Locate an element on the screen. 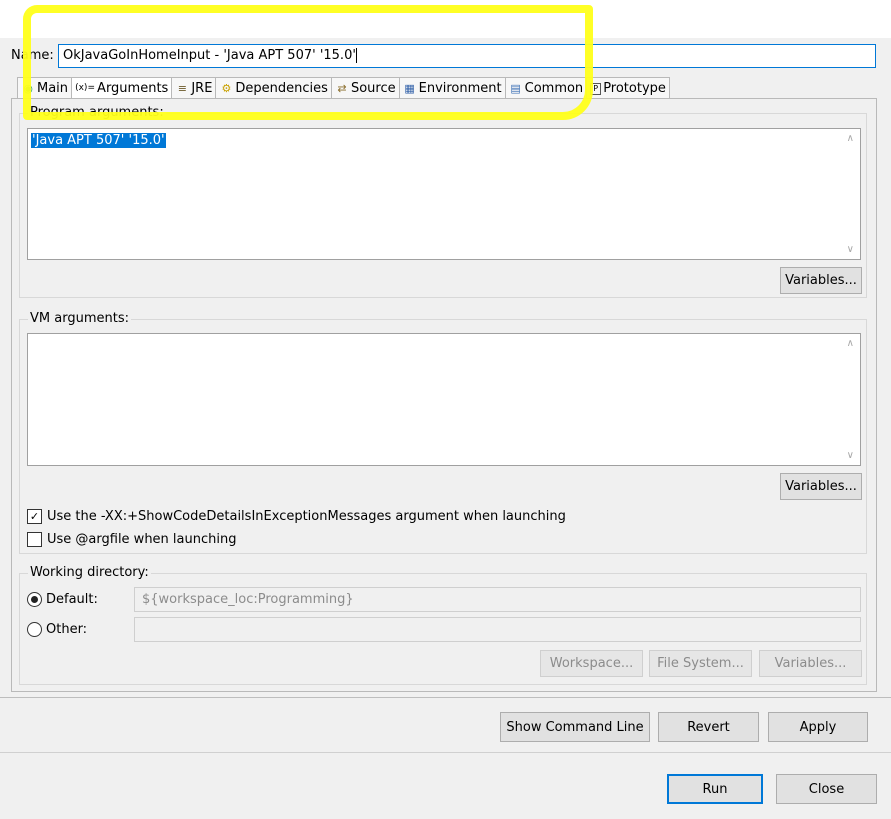 The height and width of the screenshot is (819, 891). other-radio-label: Other: is located at coordinates (67, 629).